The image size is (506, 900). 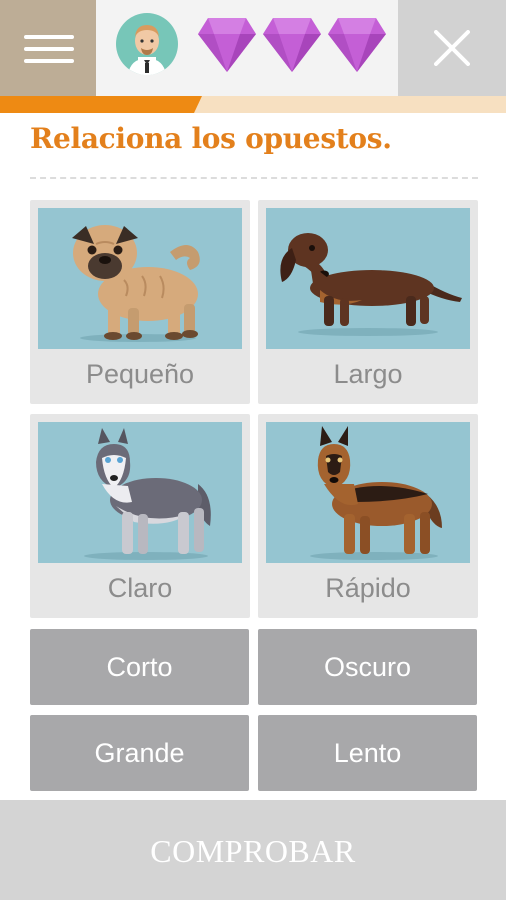 I want to click on close-button, so click(x=452, y=48).